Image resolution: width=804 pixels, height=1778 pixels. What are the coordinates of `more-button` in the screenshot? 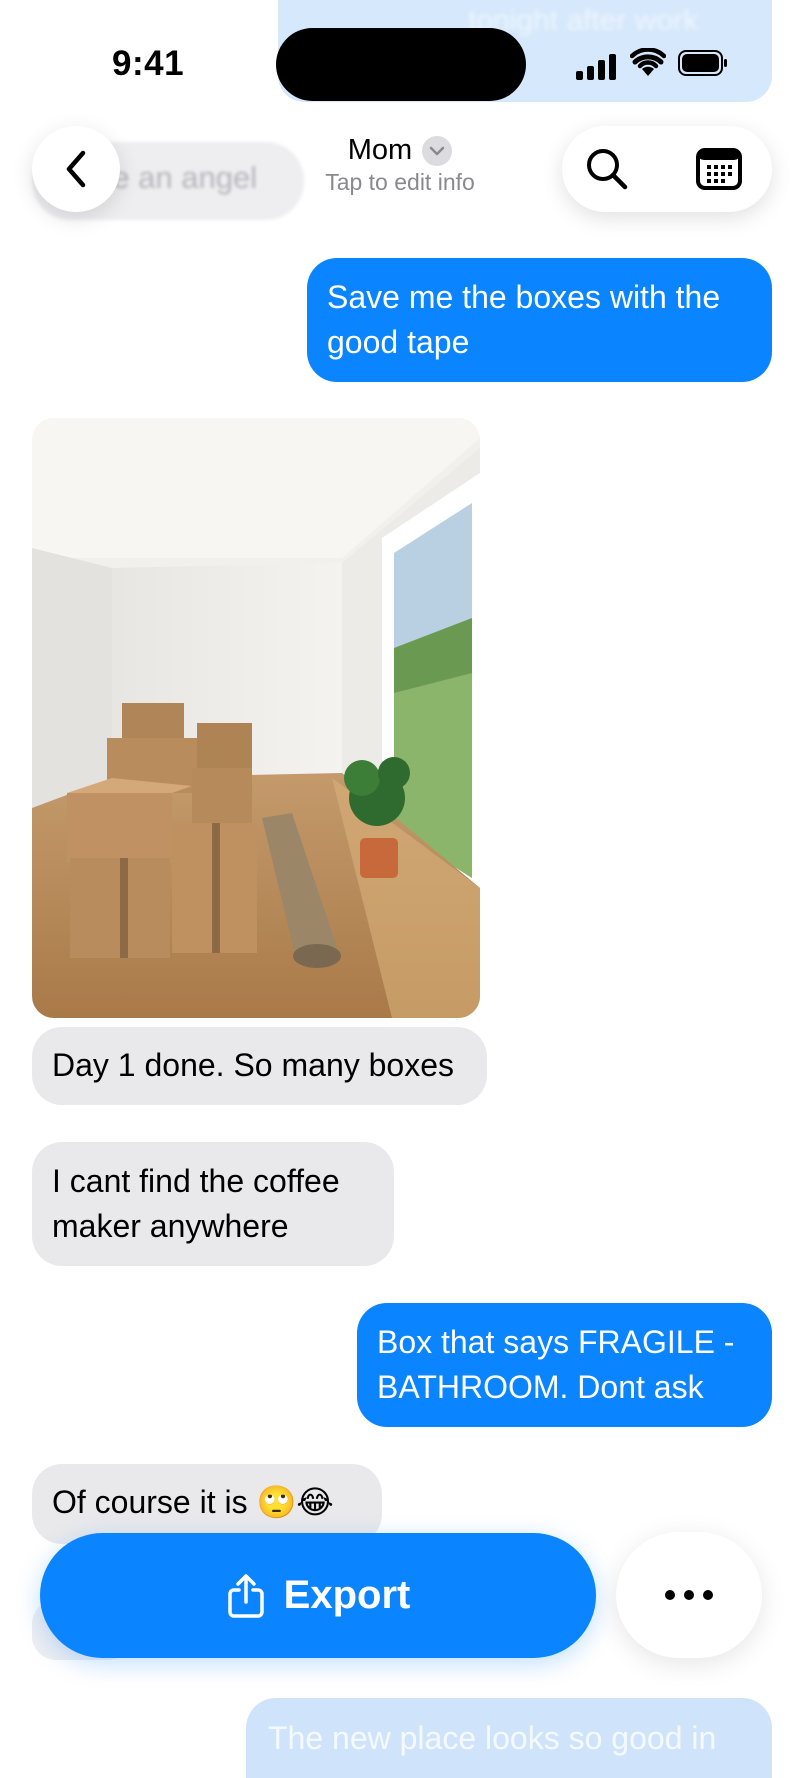 It's located at (689, 1595).